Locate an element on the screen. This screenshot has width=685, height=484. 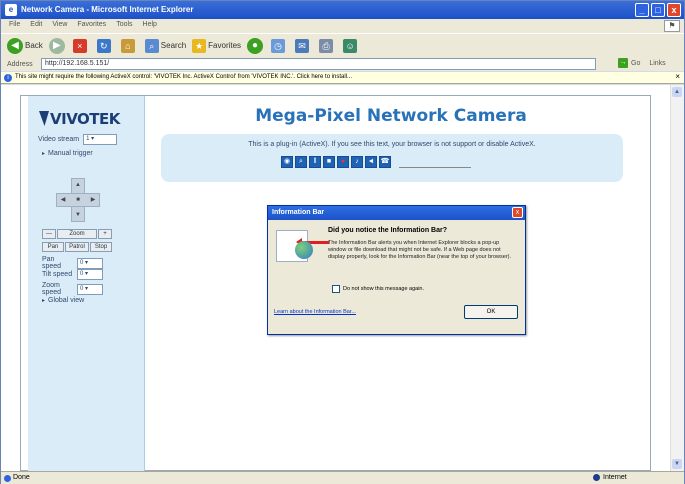
manual-trigger-link: ▸ Manual trigger is located at coordinates (67, 153).